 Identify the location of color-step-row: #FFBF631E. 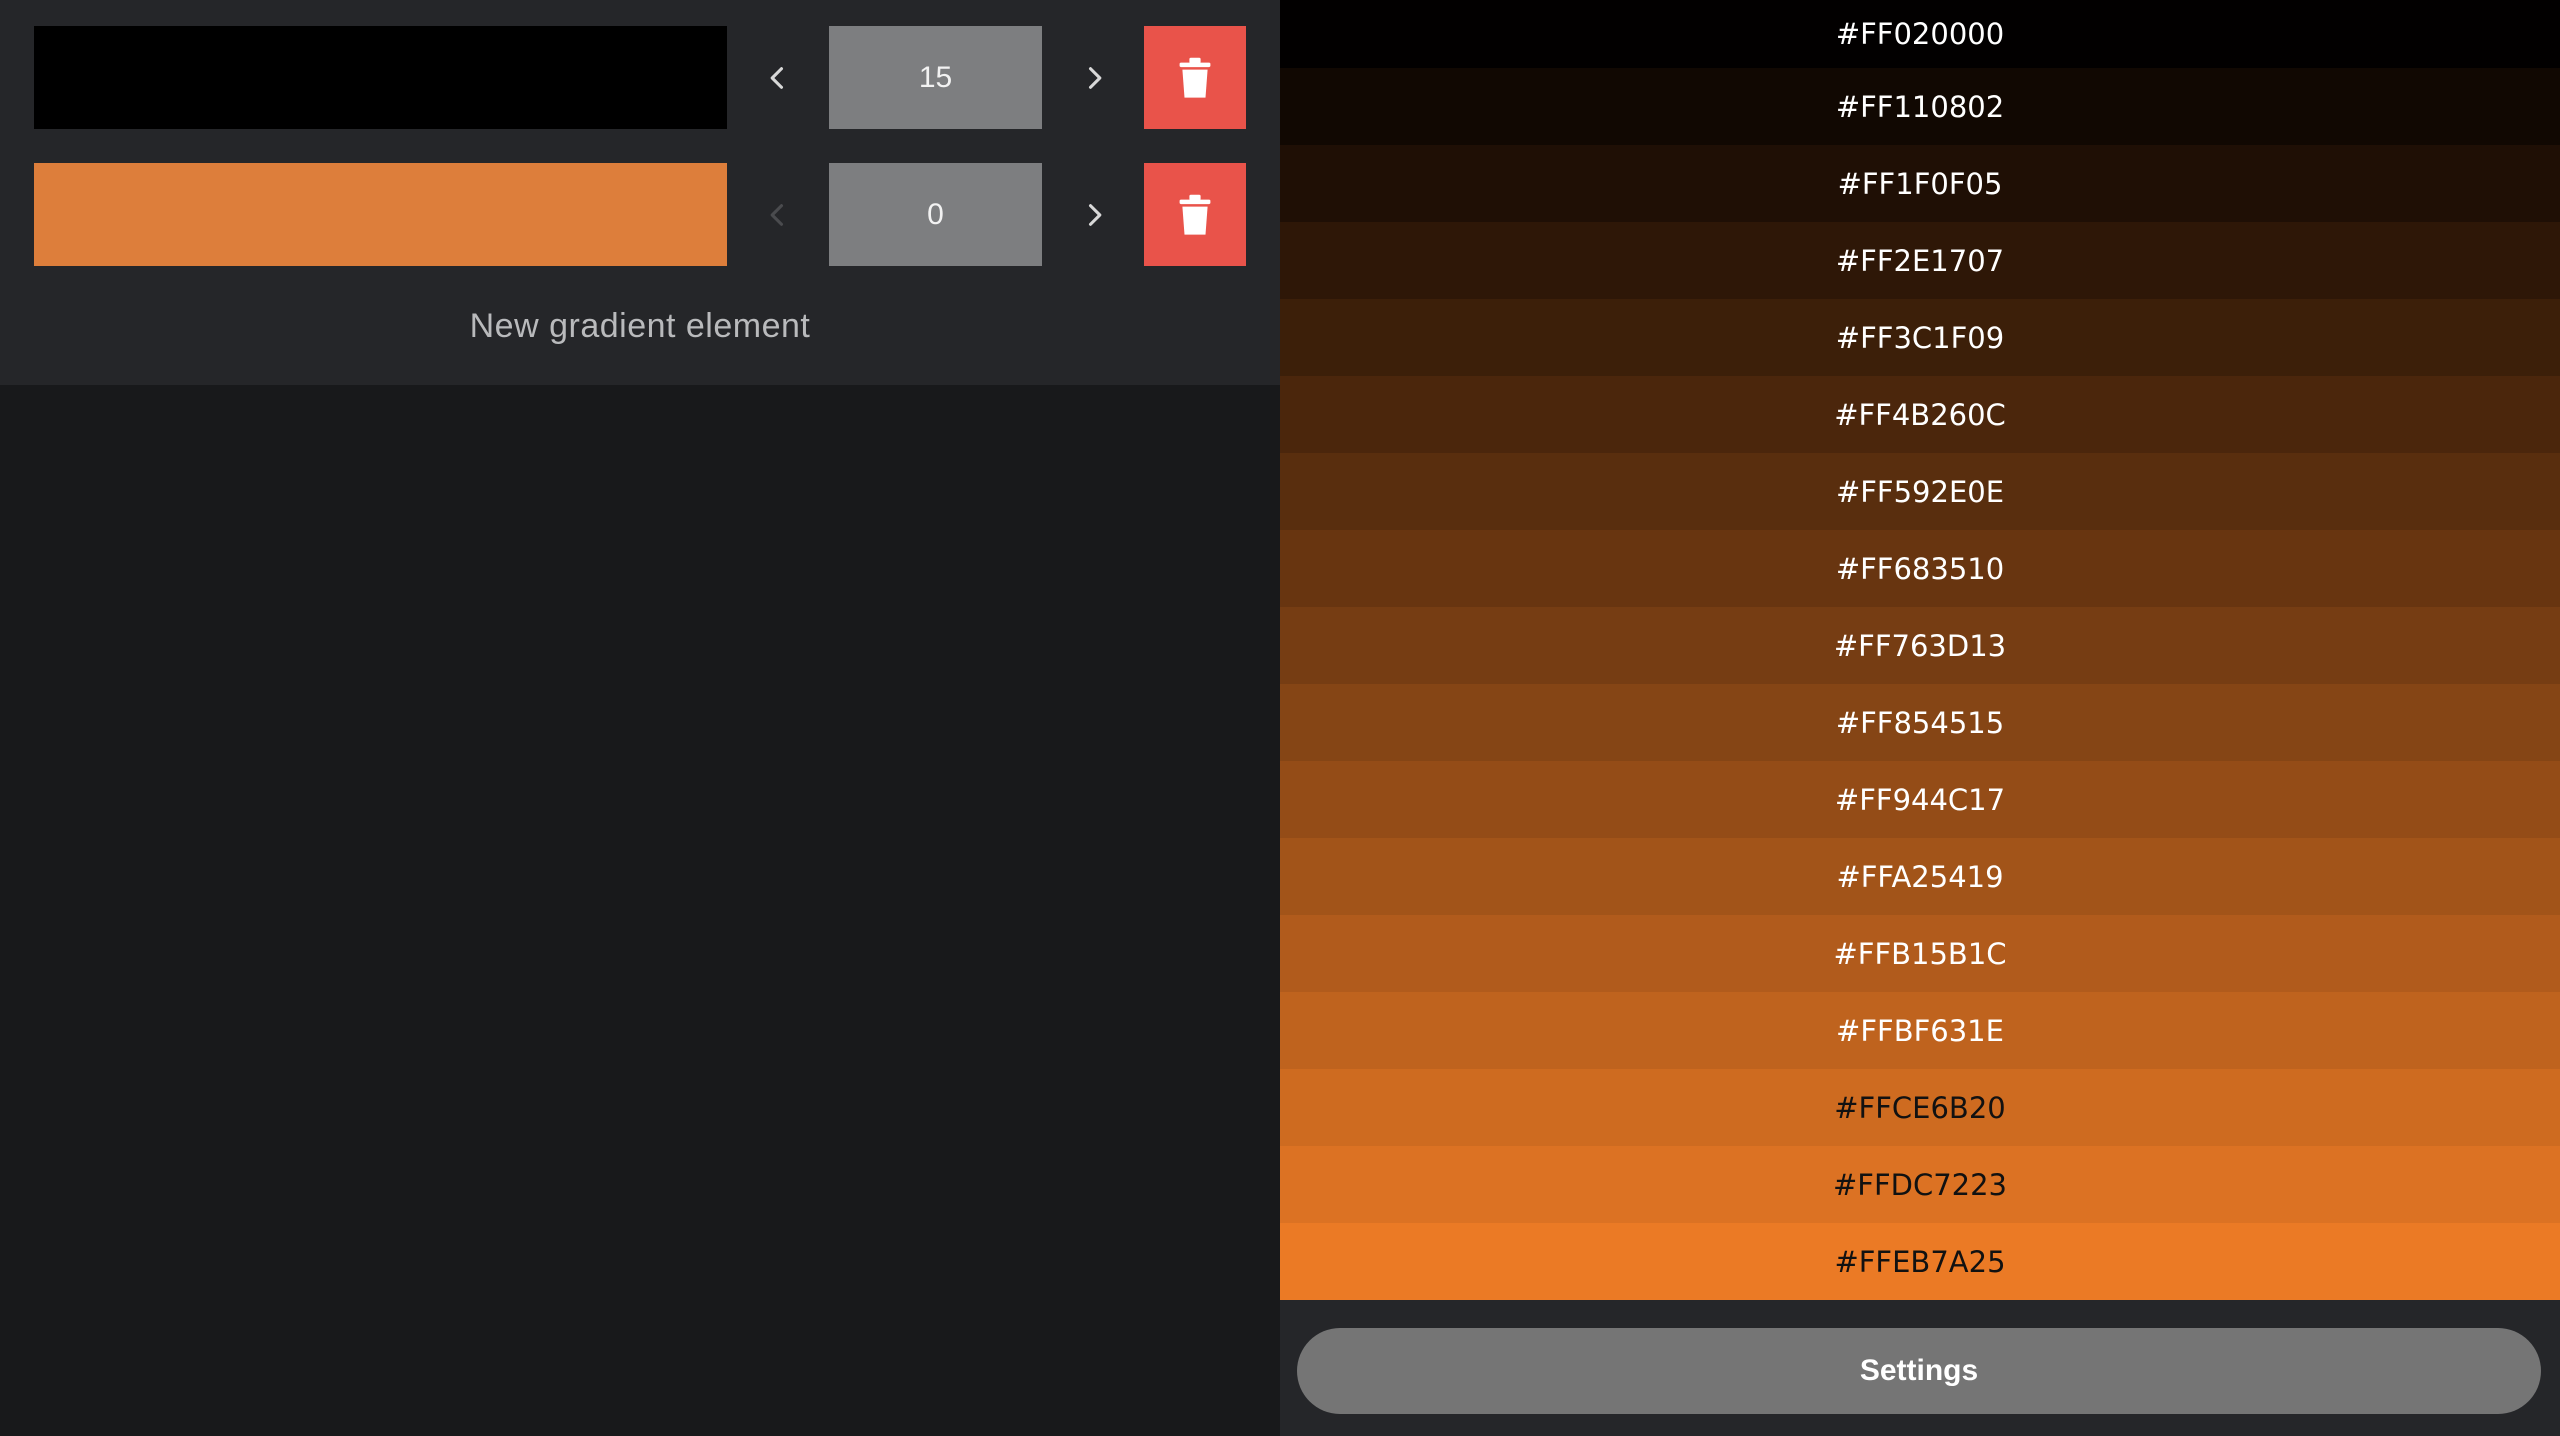
(1920, 1030).